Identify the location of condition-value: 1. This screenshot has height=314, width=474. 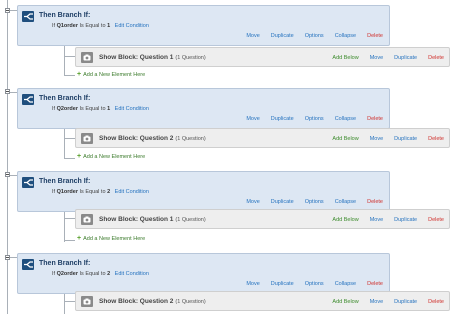
(109, 26).